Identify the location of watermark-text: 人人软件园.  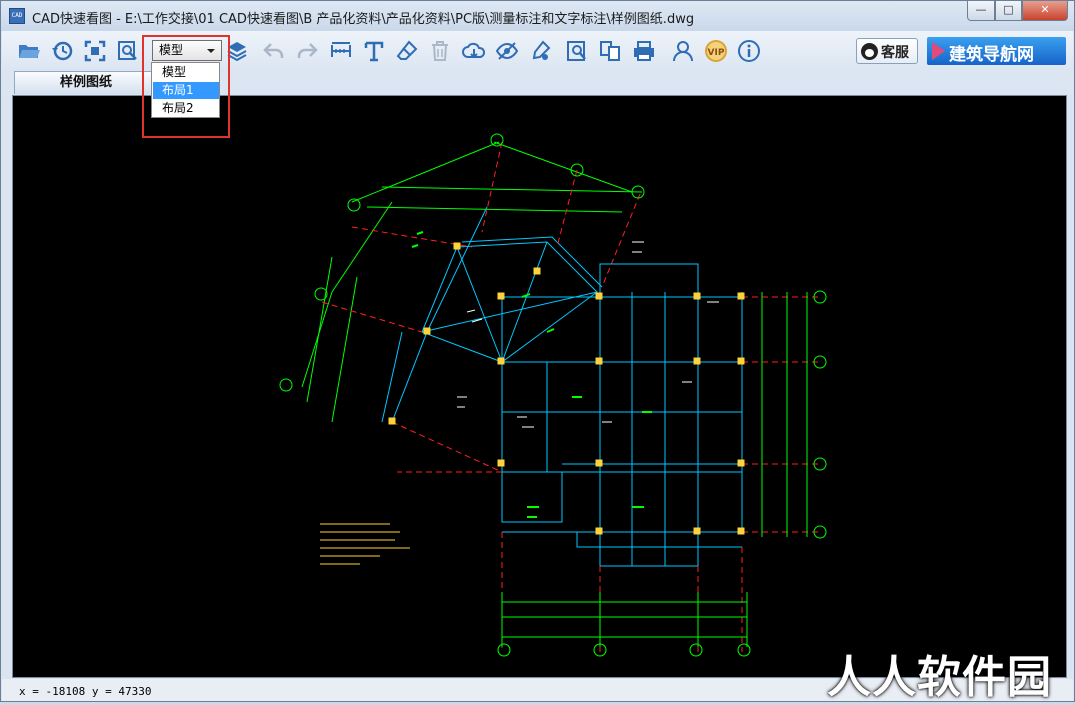
(939, 677).